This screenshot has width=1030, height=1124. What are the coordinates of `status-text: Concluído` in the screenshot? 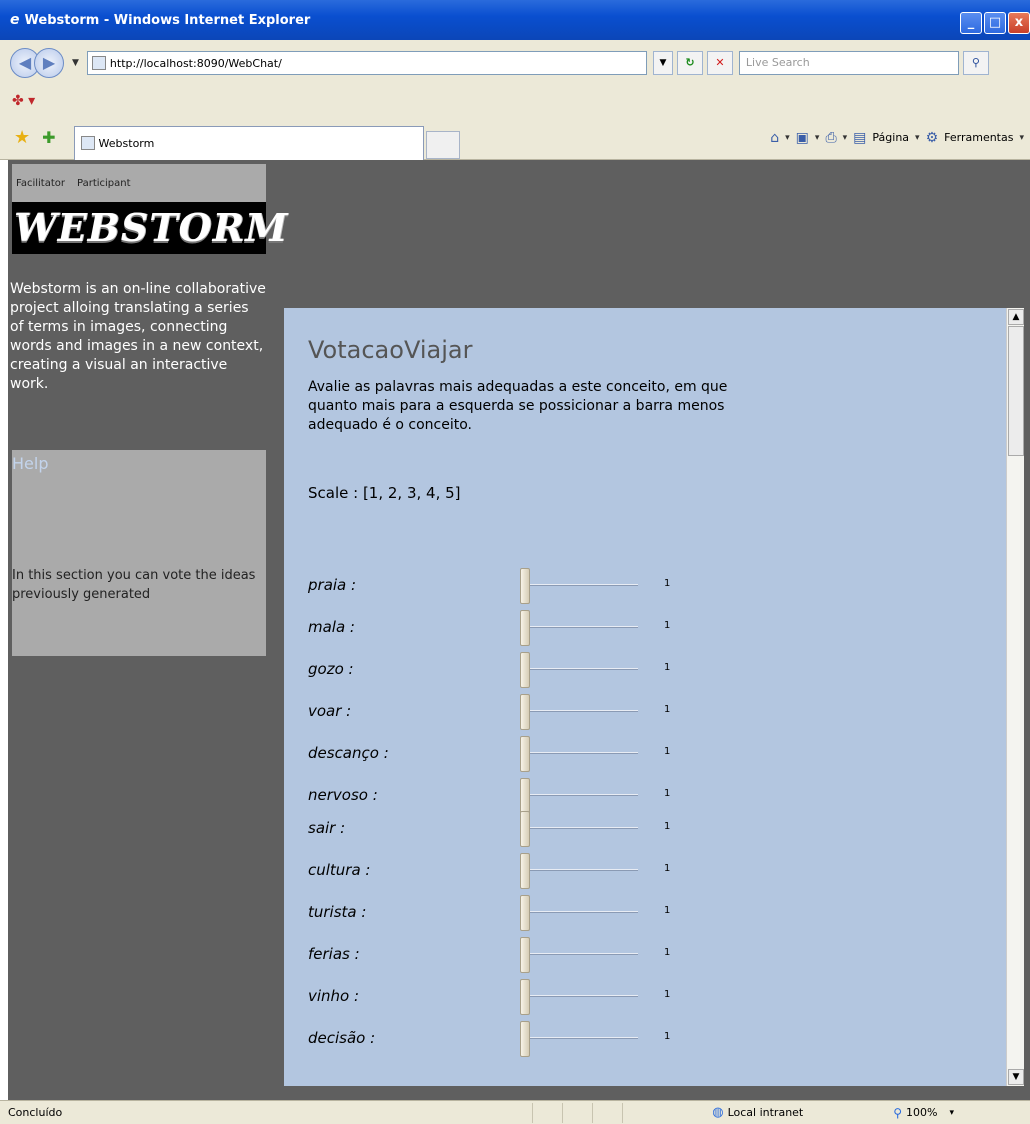 It's located at (35, 1112).